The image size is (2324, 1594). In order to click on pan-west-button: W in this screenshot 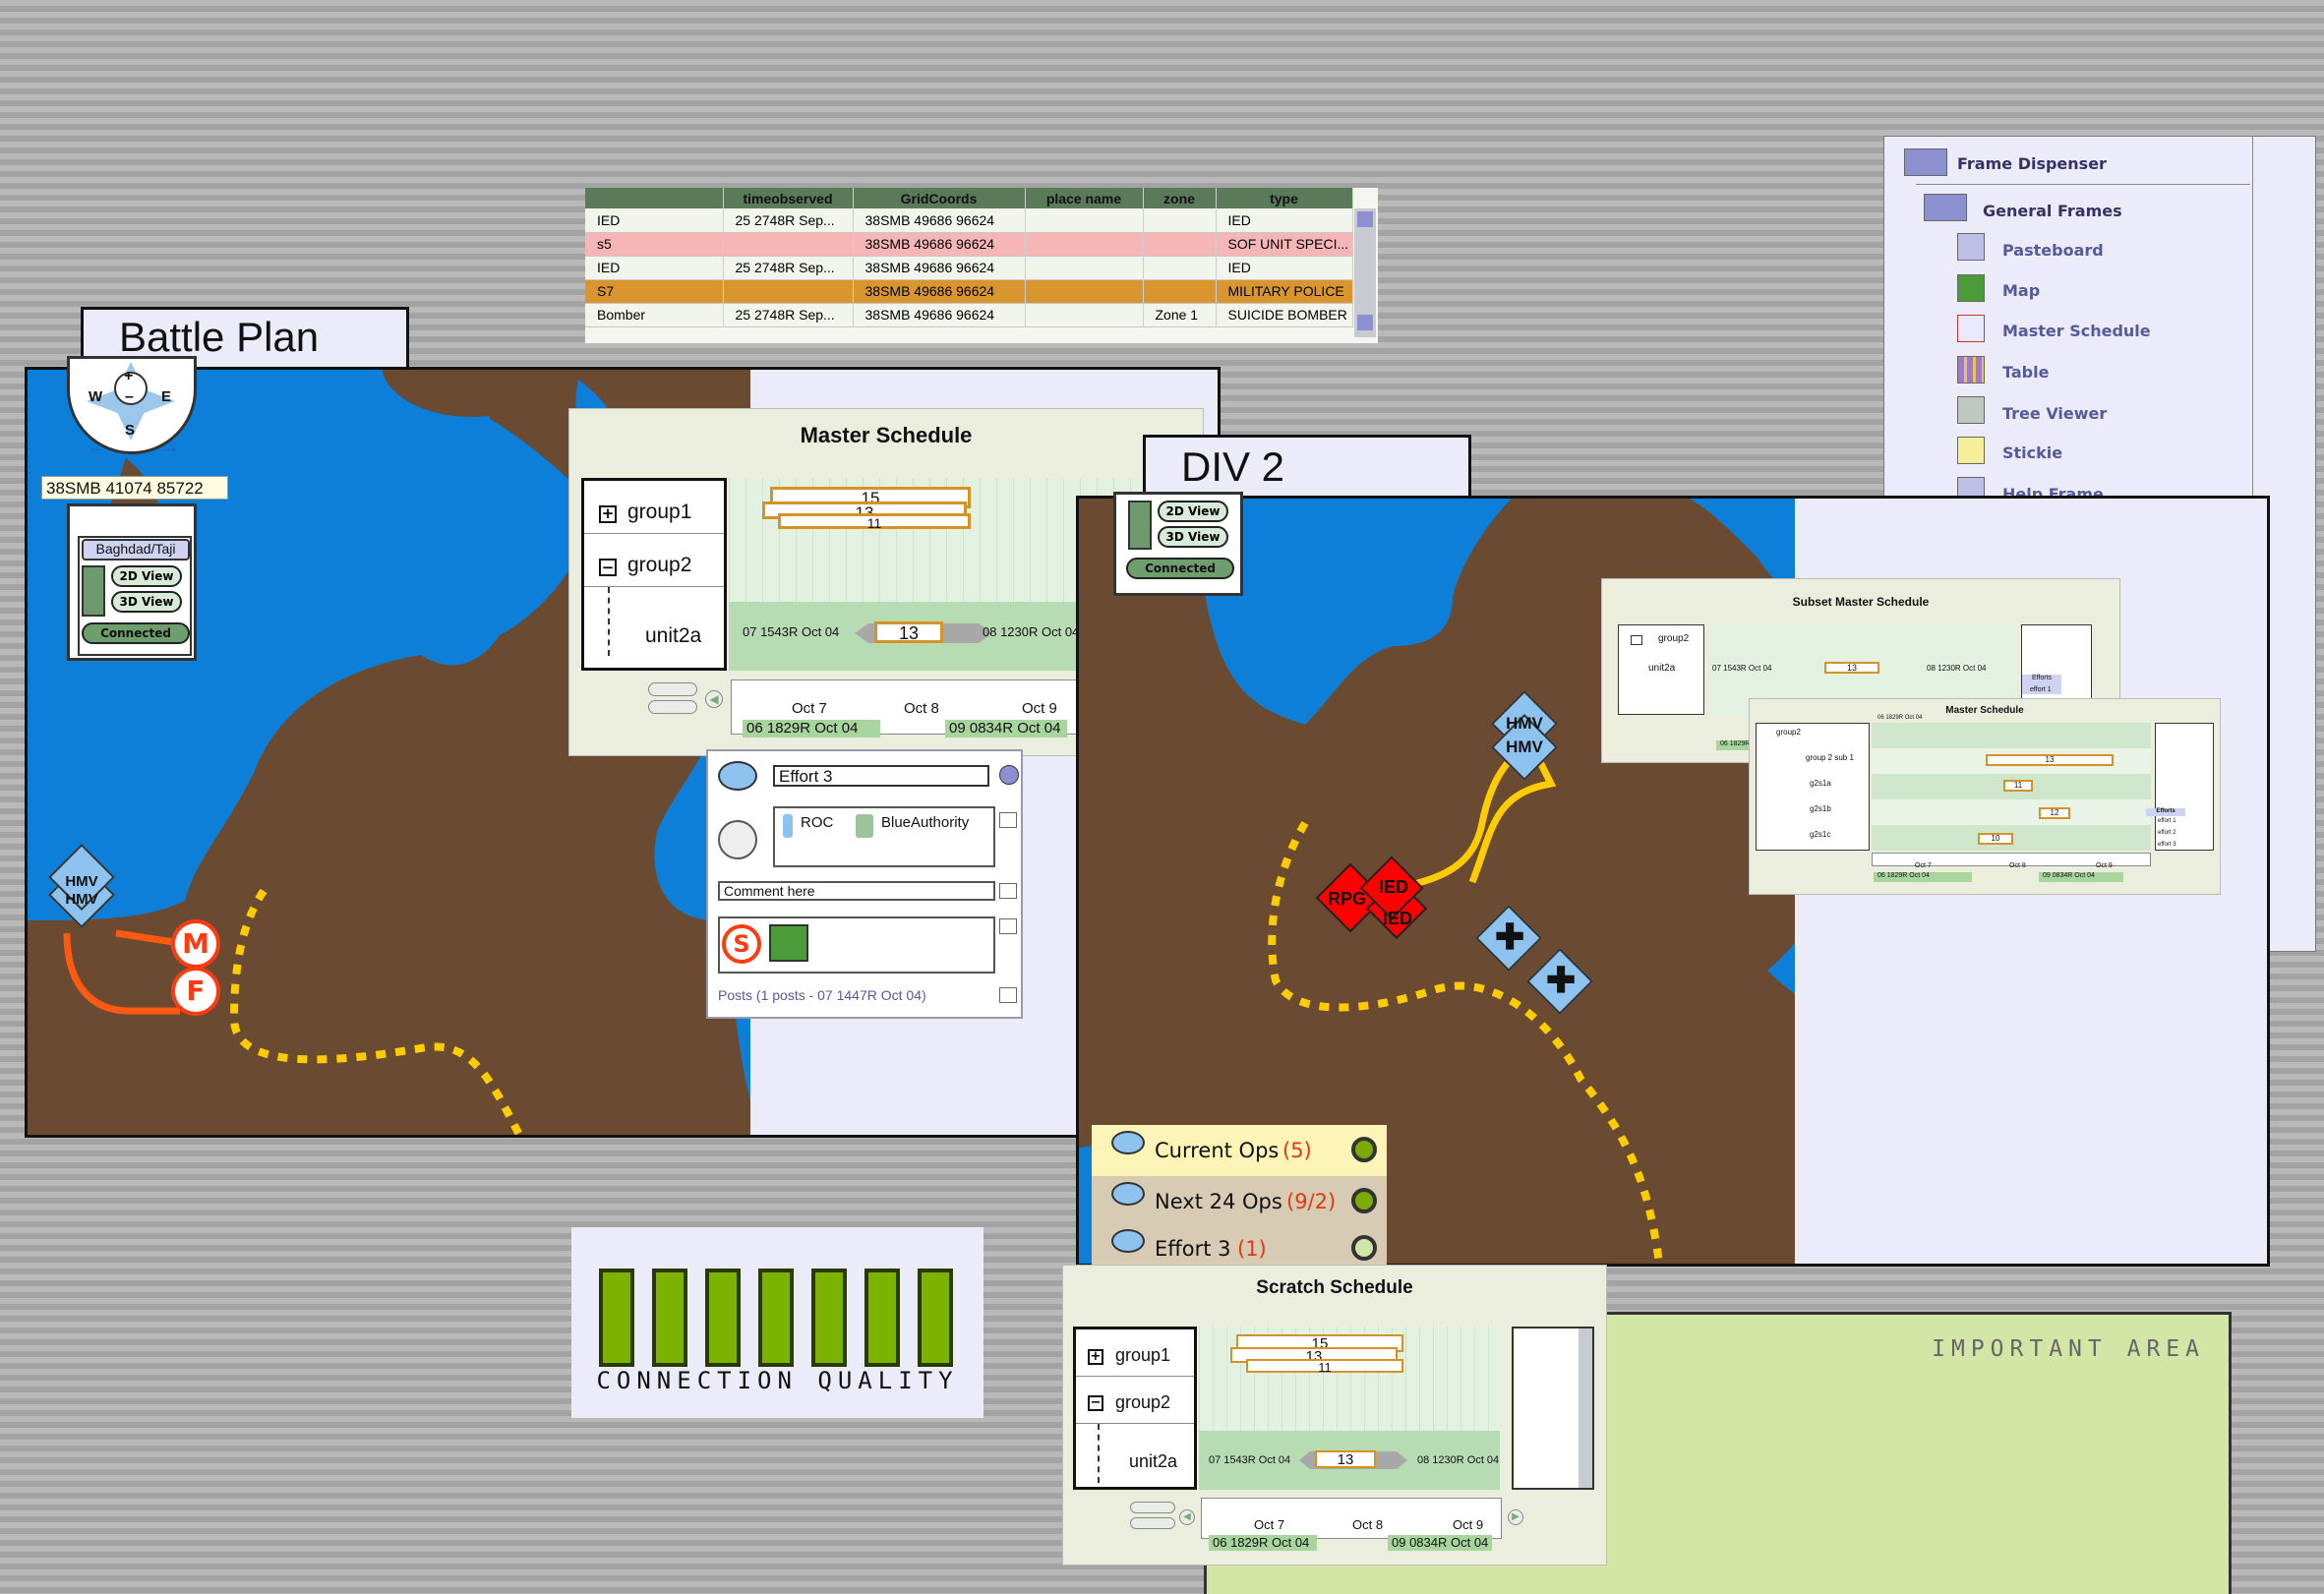, I will do `click(95, 396)`.